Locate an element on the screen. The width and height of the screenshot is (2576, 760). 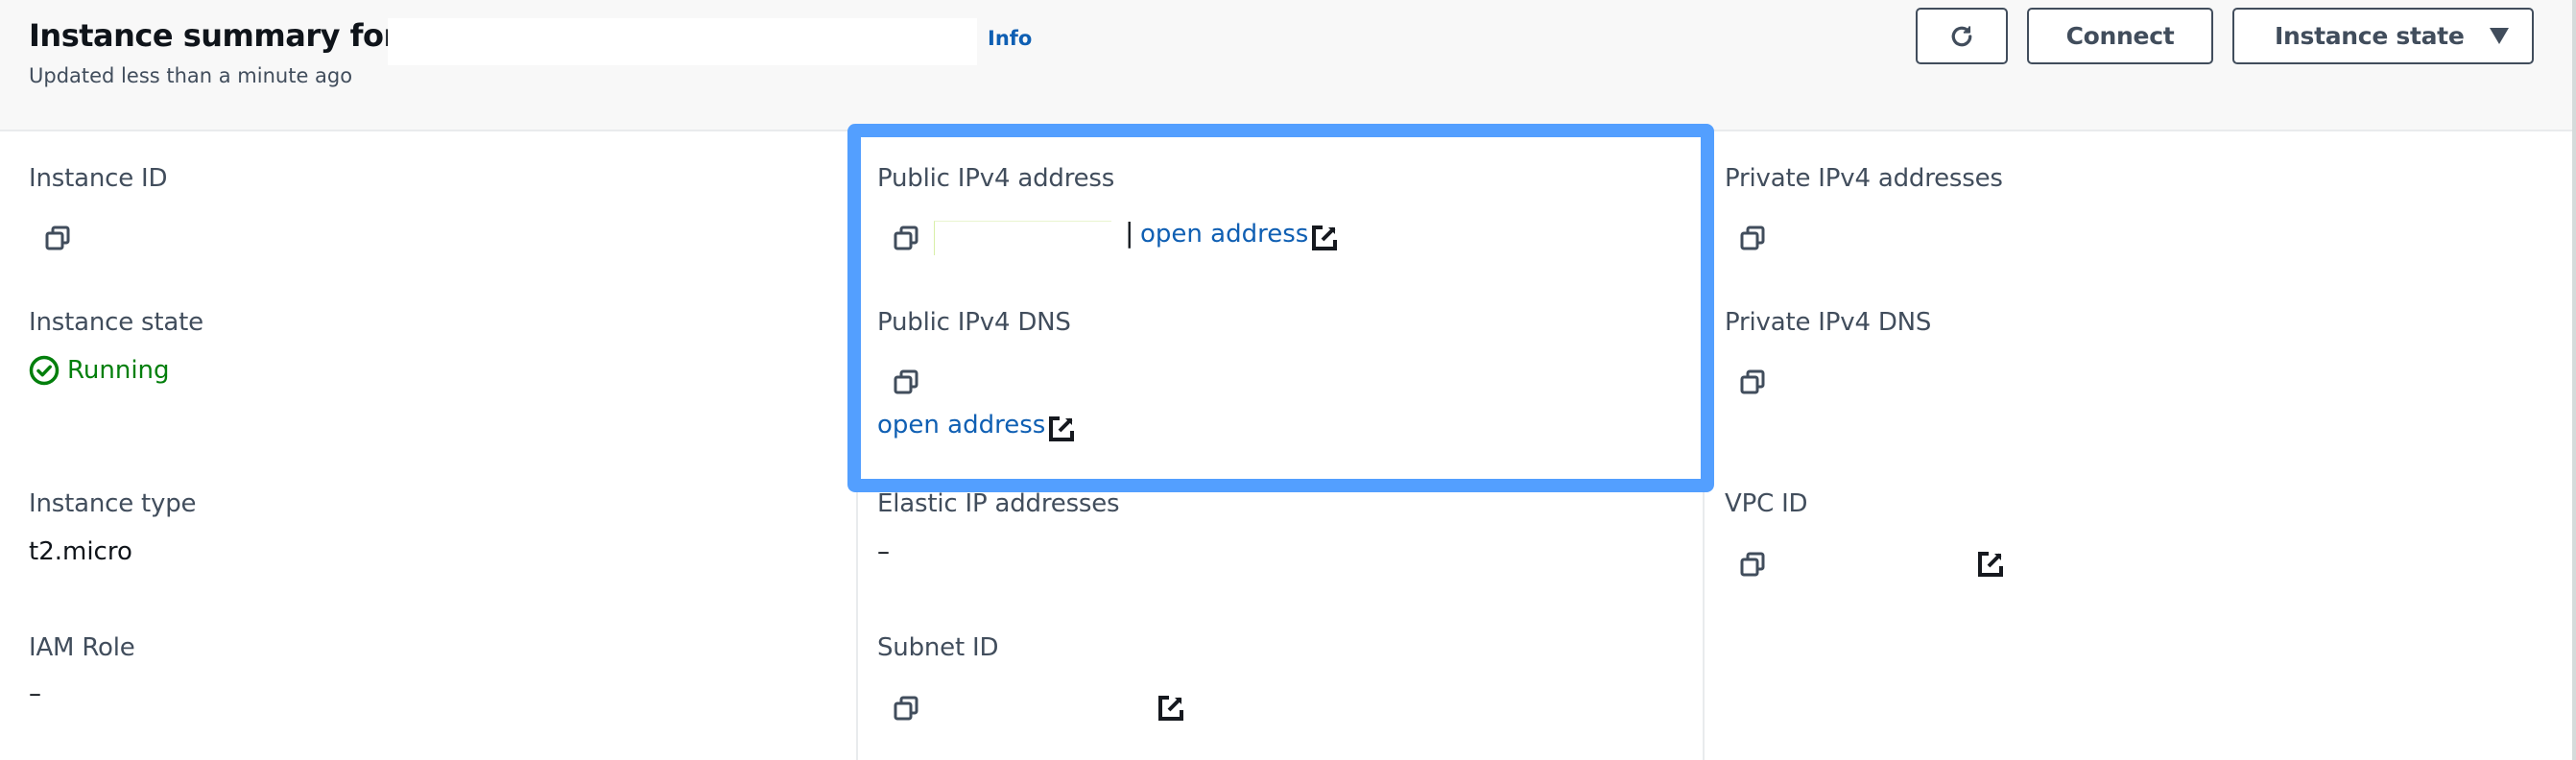
public-ipv4-dns-label: Public IPv4 DNS is located at coordinates (974, 322).